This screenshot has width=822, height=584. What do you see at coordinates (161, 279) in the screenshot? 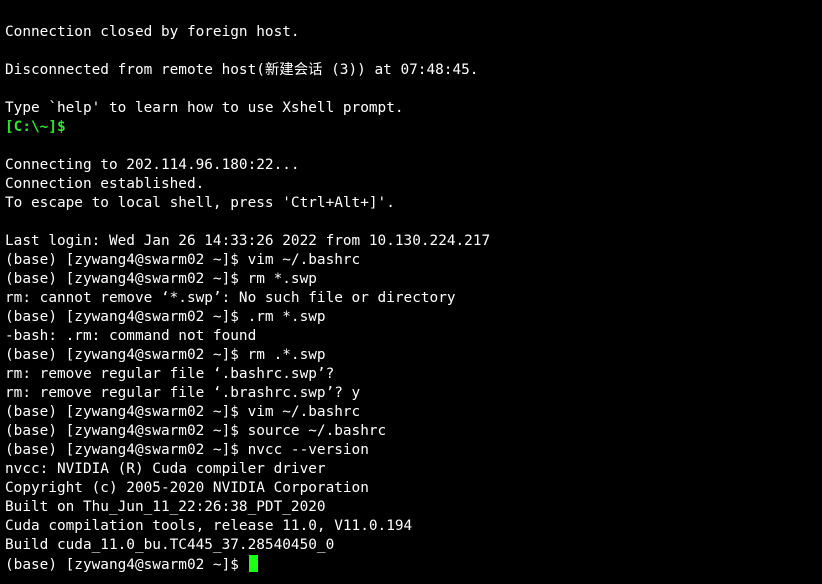
I see `terminal-line: (base) [zywang4@swarm02 ~]$ rm *.swp` at bounding box center [161, 279].